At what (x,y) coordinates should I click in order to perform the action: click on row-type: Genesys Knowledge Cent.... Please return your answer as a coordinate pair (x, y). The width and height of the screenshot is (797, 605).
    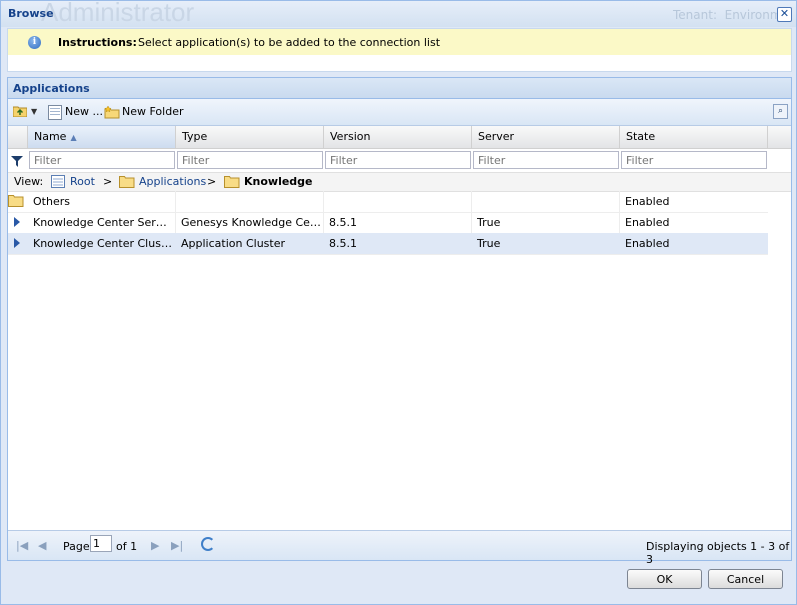
    Looking at the image, I should click on (251, 222).